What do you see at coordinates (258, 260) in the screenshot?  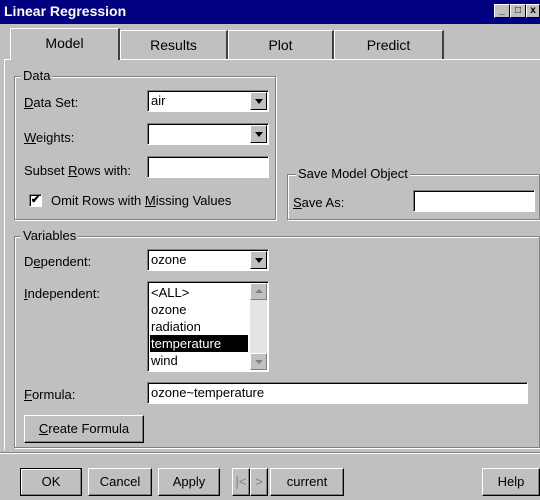 I see `dependent-dropdown-button` at bounding box center [258, 260].